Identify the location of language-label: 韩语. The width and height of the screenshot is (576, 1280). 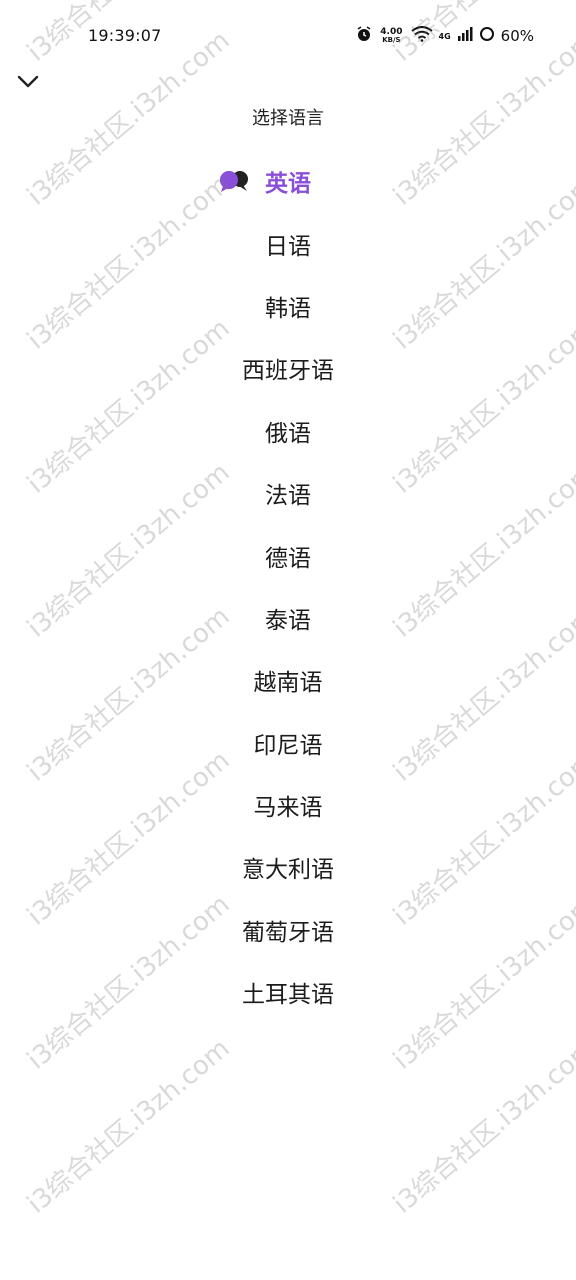
(288, 308).